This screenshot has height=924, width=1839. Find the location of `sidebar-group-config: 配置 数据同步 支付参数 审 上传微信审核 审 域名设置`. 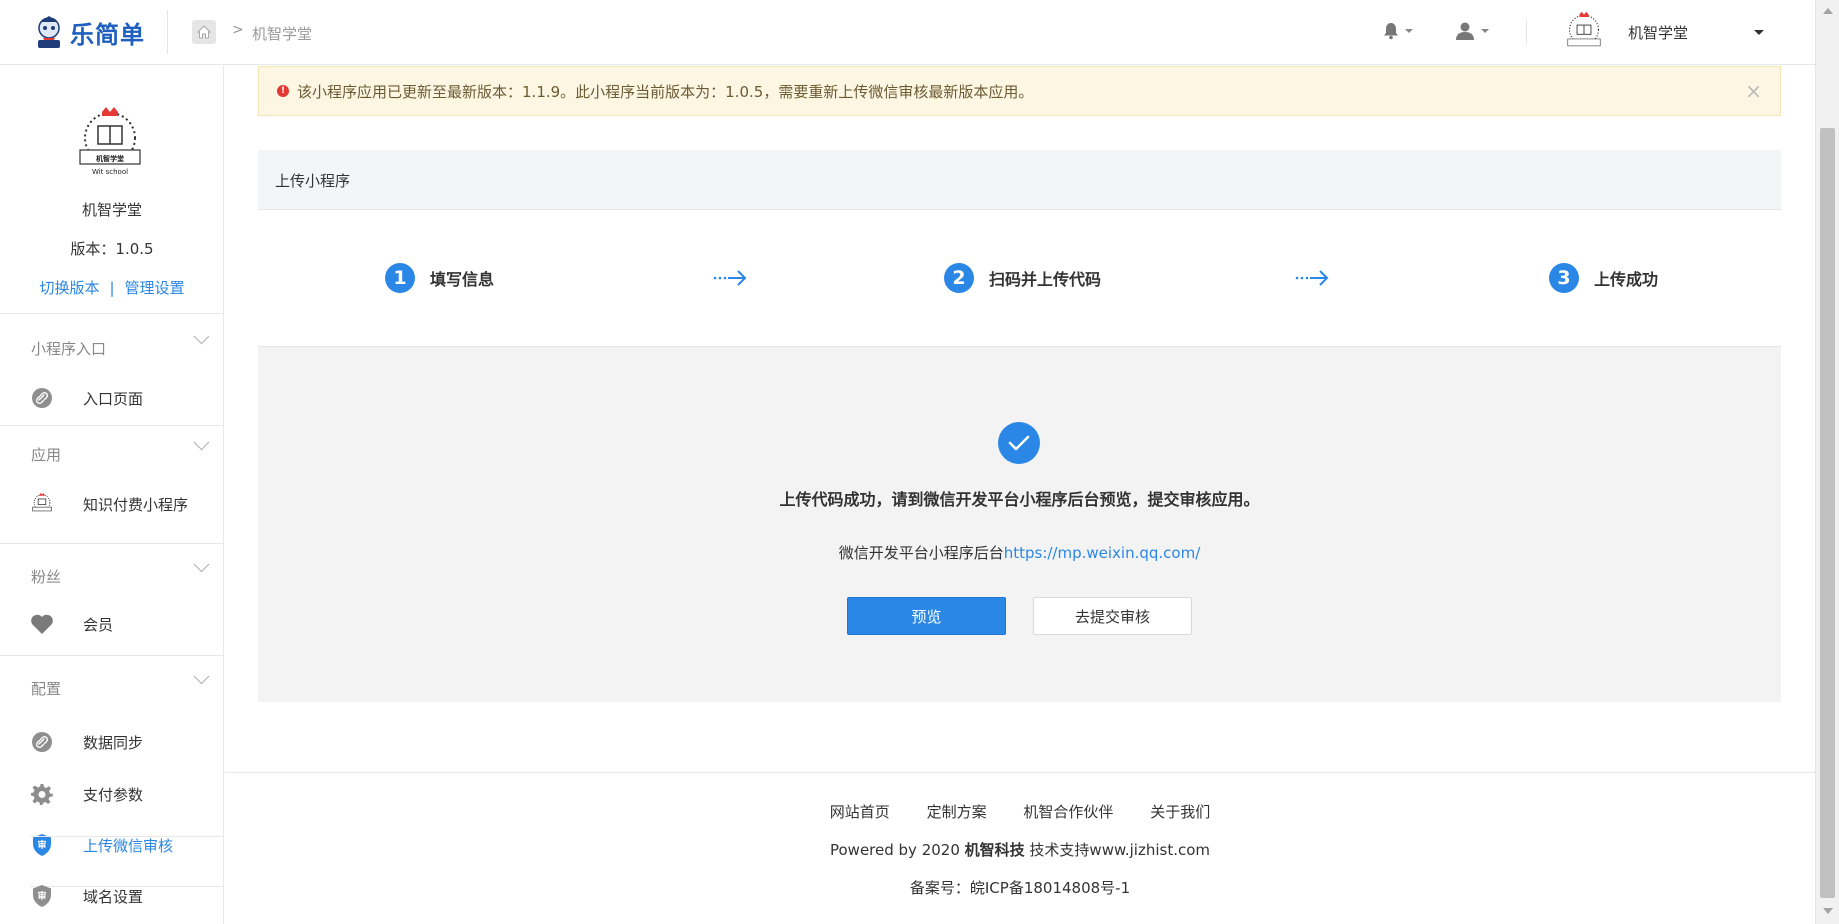

sidebar-group-config: 配置 数据同步 支付参数 审 上传微信审核 审 域名设置 is located at coordinates (112, 789).